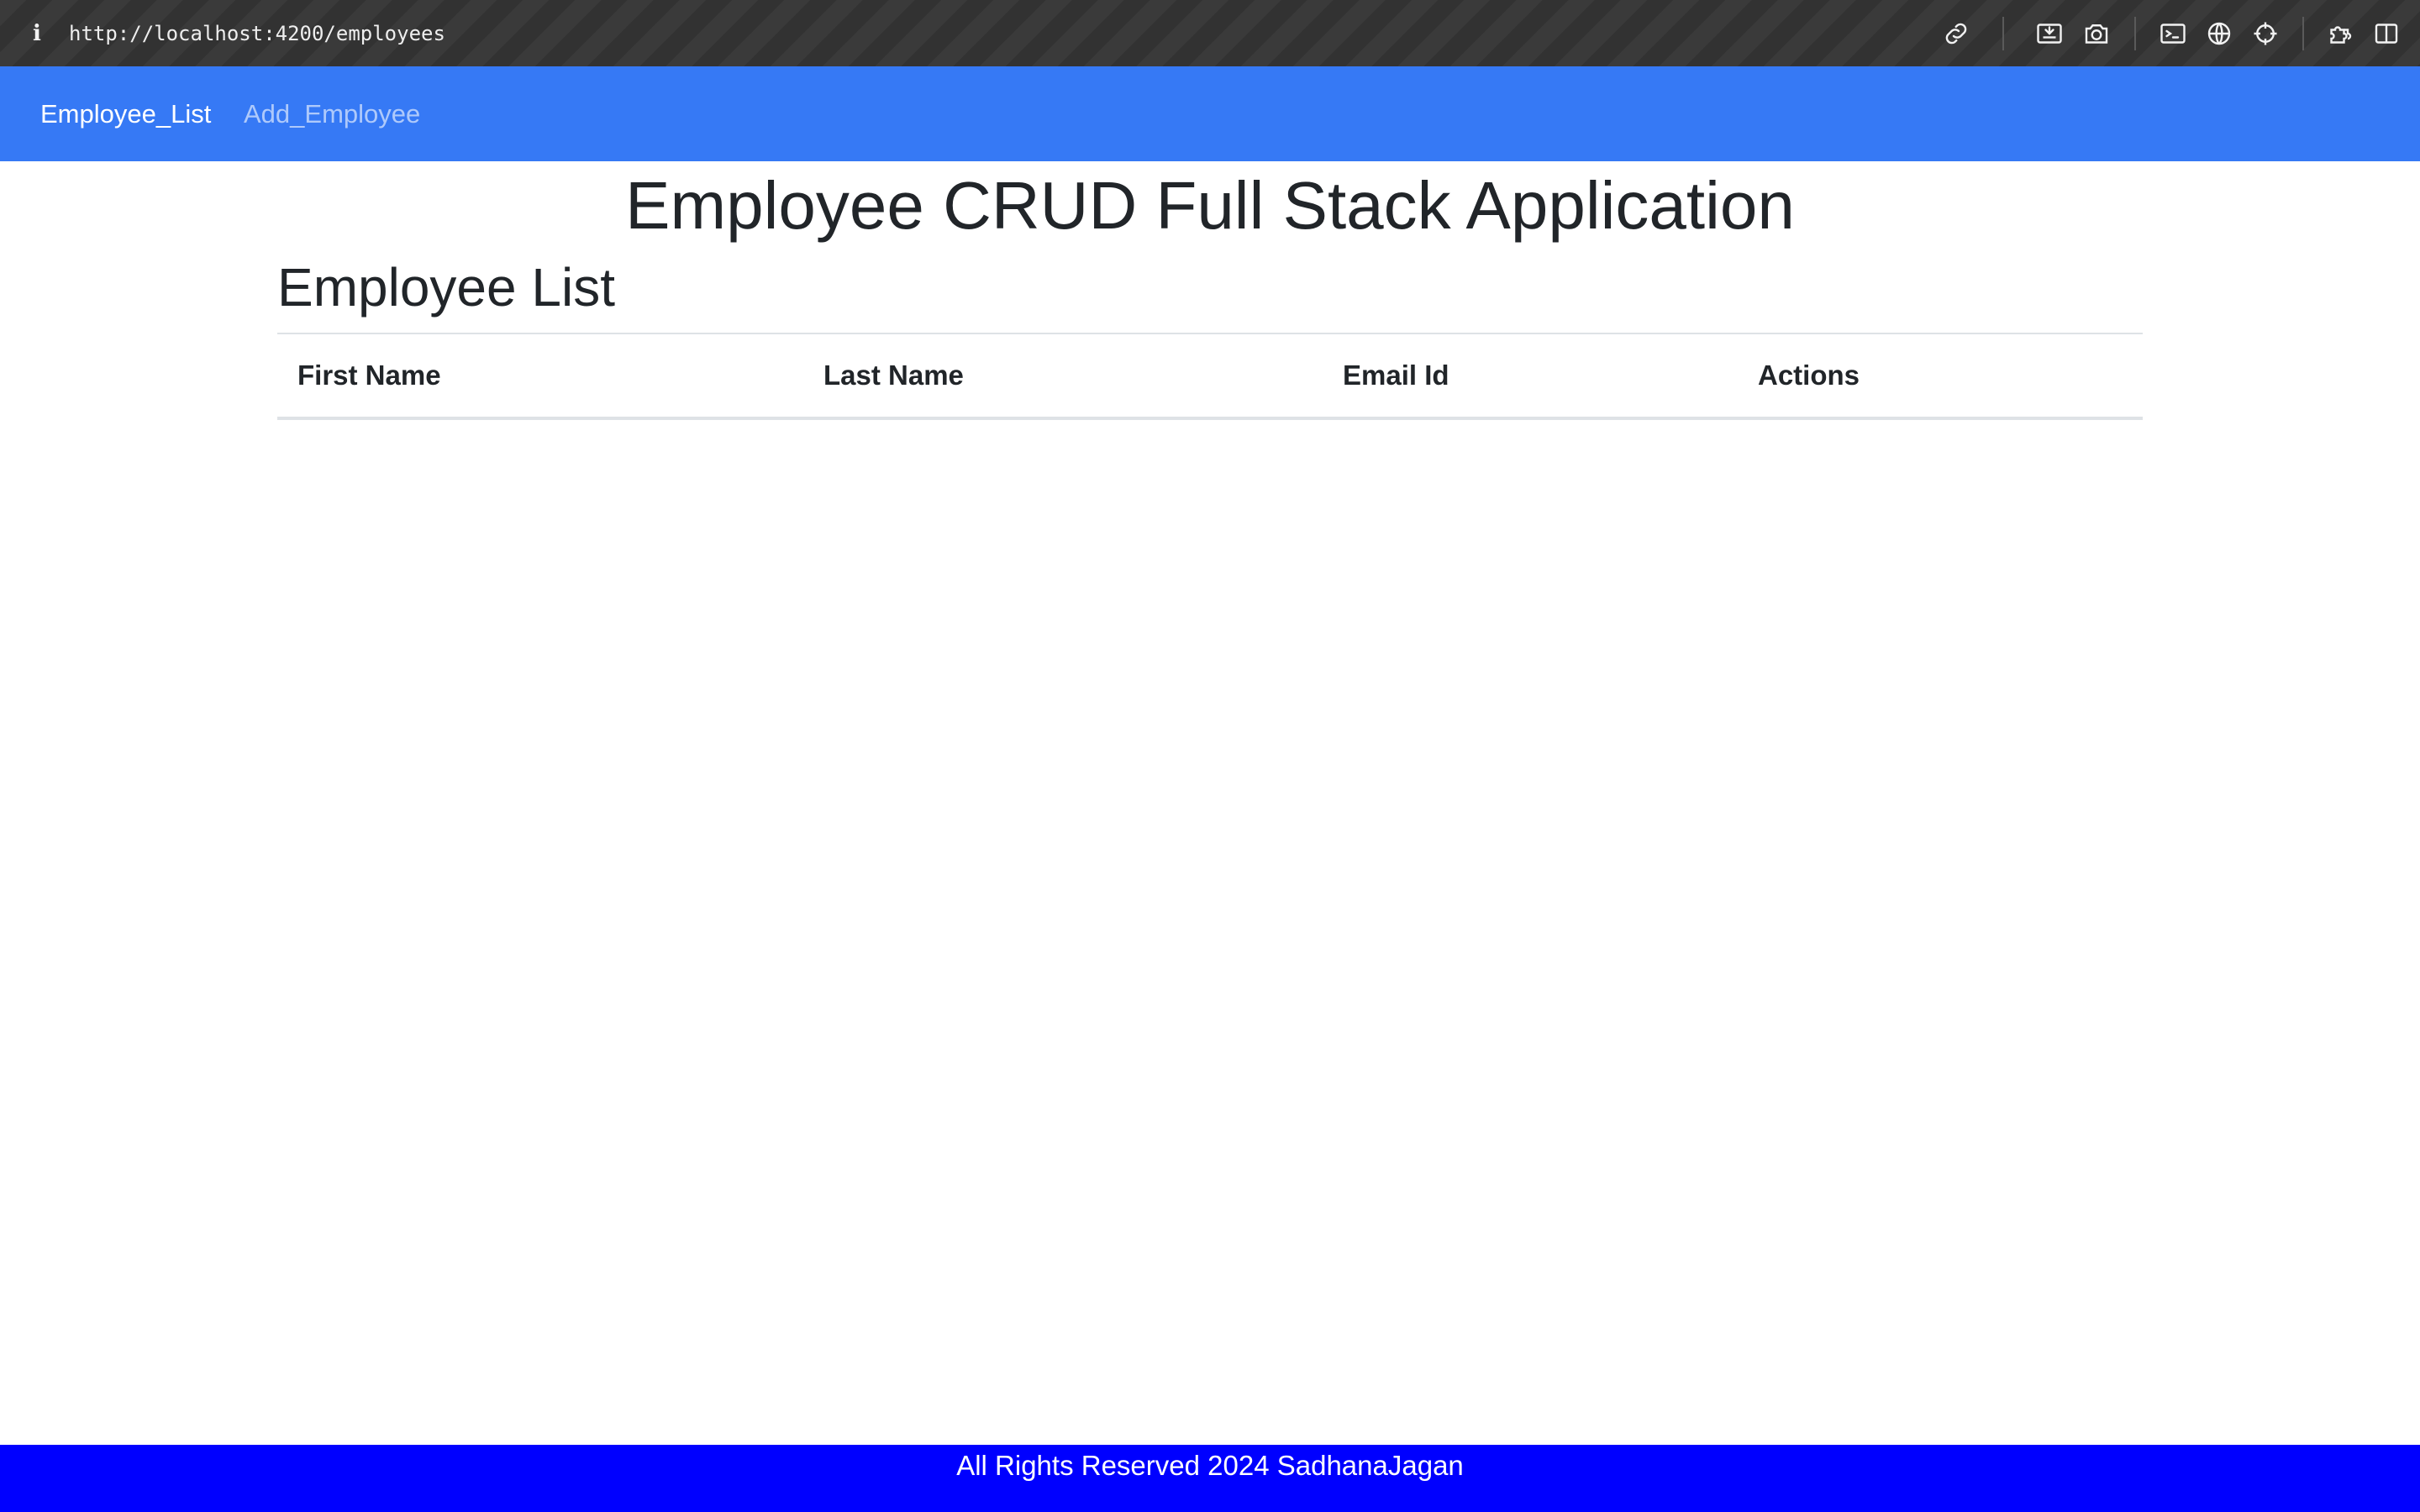  What do you see at coordinates (125, 113) in the screenshot?
I see `nav-link-employee-list: Employee_List` at bounding box center [125, 113].